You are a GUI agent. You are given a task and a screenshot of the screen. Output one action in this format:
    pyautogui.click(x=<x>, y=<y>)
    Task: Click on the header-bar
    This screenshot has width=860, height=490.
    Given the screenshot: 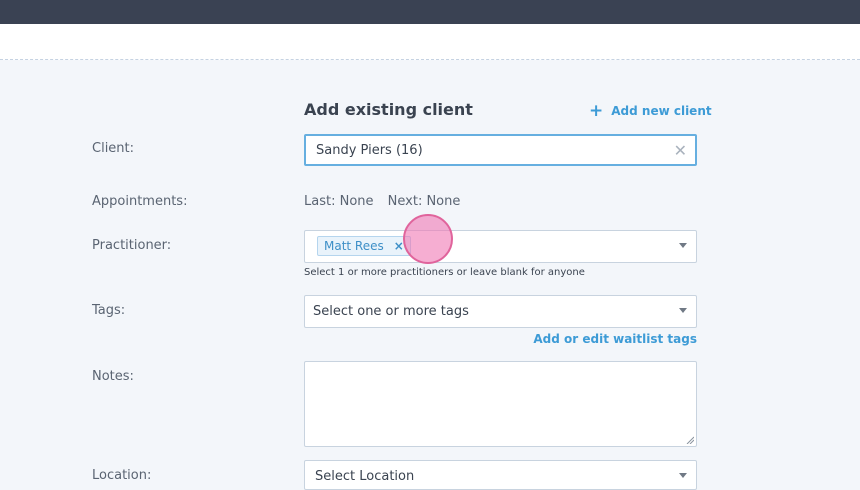 What is the action you would take?
    pyautogui.click(x=430, y=42)
    